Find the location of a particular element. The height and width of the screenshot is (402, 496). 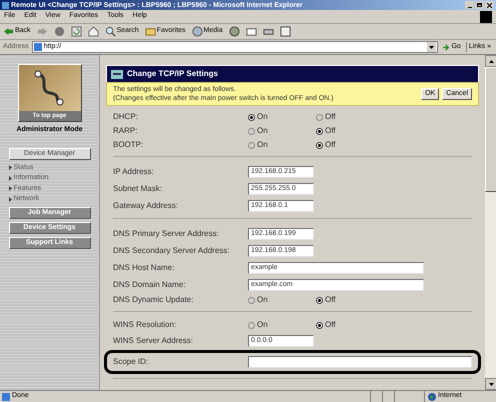

minimize-button is located at coordinates (469, 5).